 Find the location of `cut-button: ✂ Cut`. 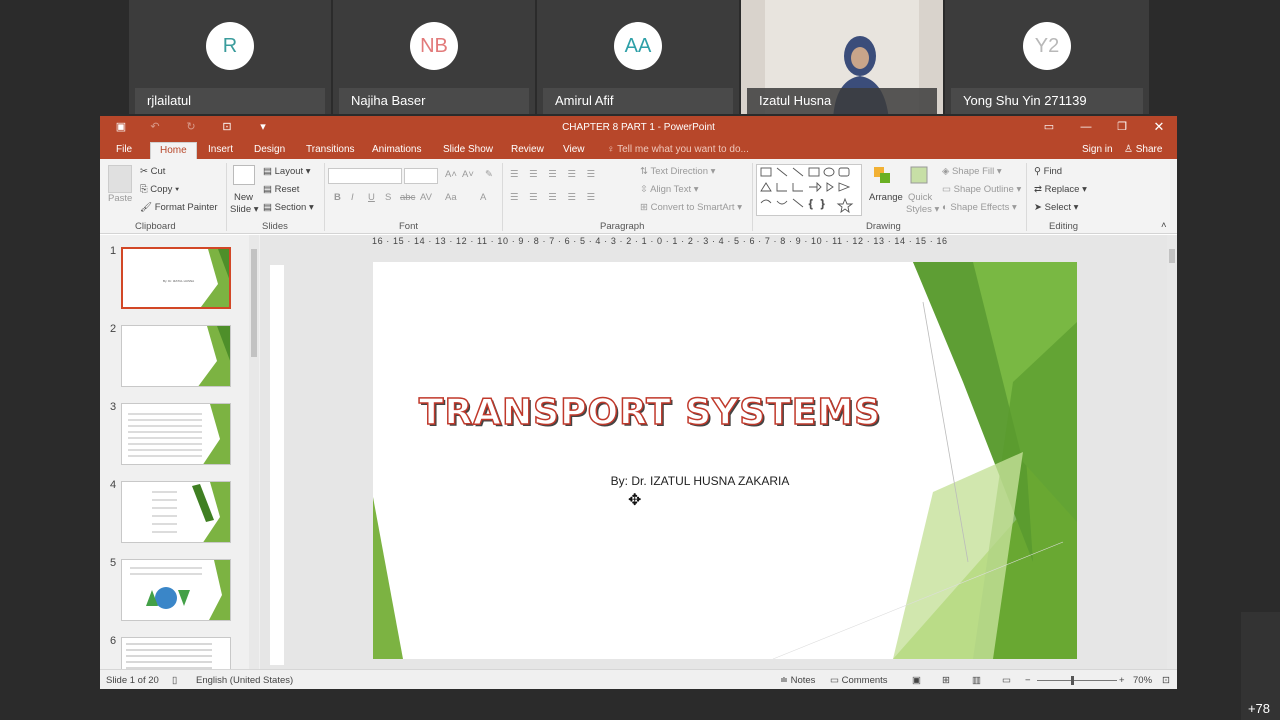

cut-button: ✂ Cut is located at coordinates (152, 171).